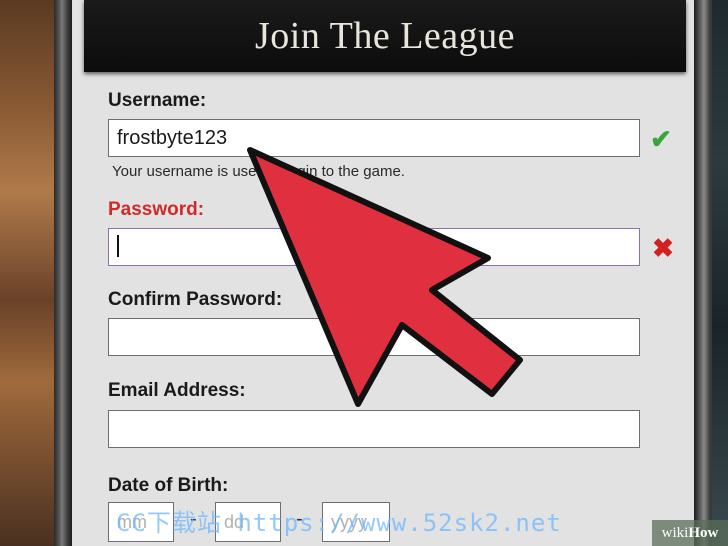 This screenshot has width=728, height=546. I want to click on wikihow-wiki: wiki, so click(675, 533).